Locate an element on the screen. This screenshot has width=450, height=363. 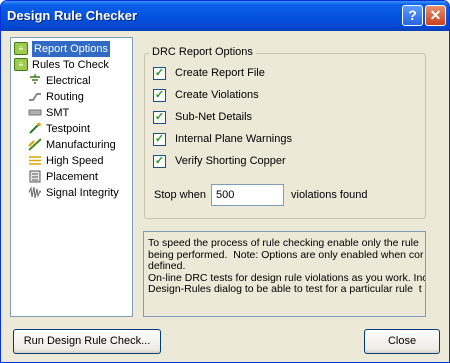
violations-found-label: violations found is located at coordinates (329, 195).